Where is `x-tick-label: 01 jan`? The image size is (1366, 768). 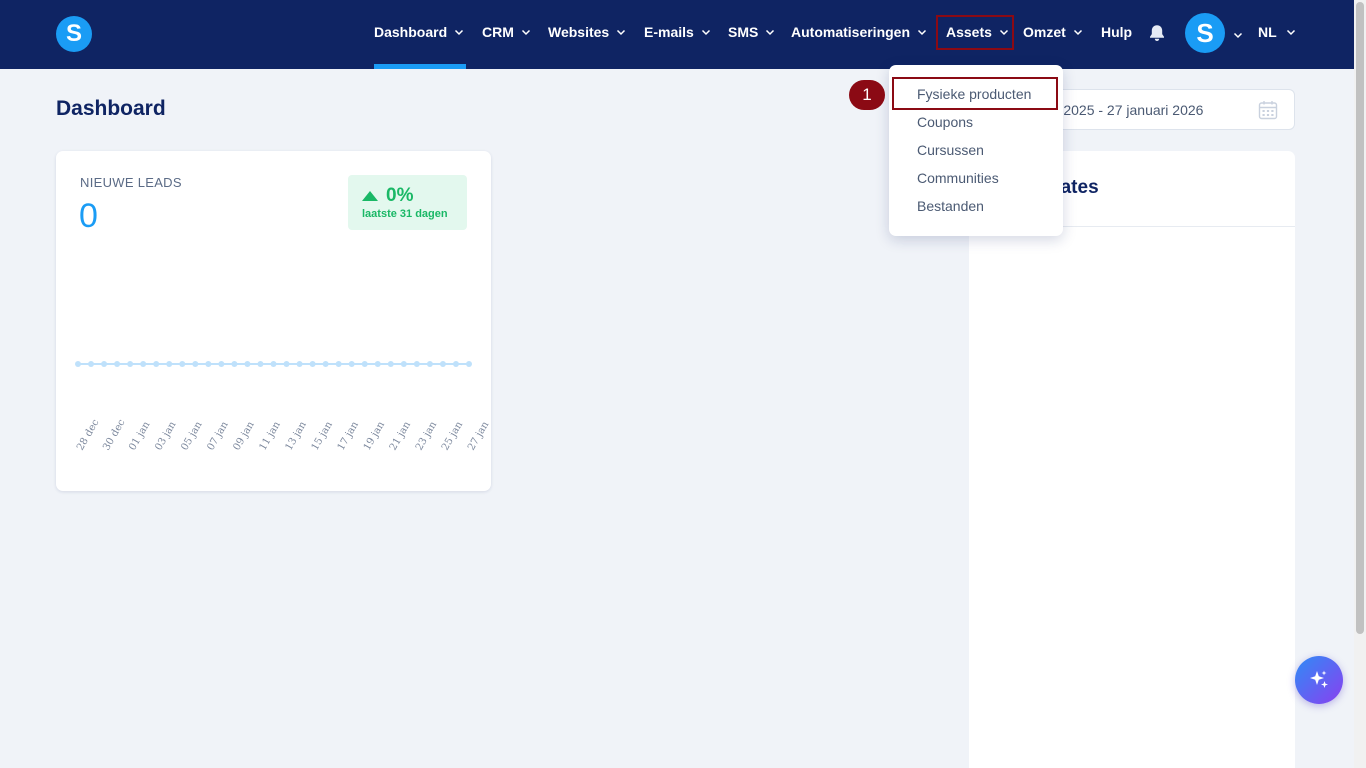
x-tick-label: 01 jan is located at coordinates (140, 435).